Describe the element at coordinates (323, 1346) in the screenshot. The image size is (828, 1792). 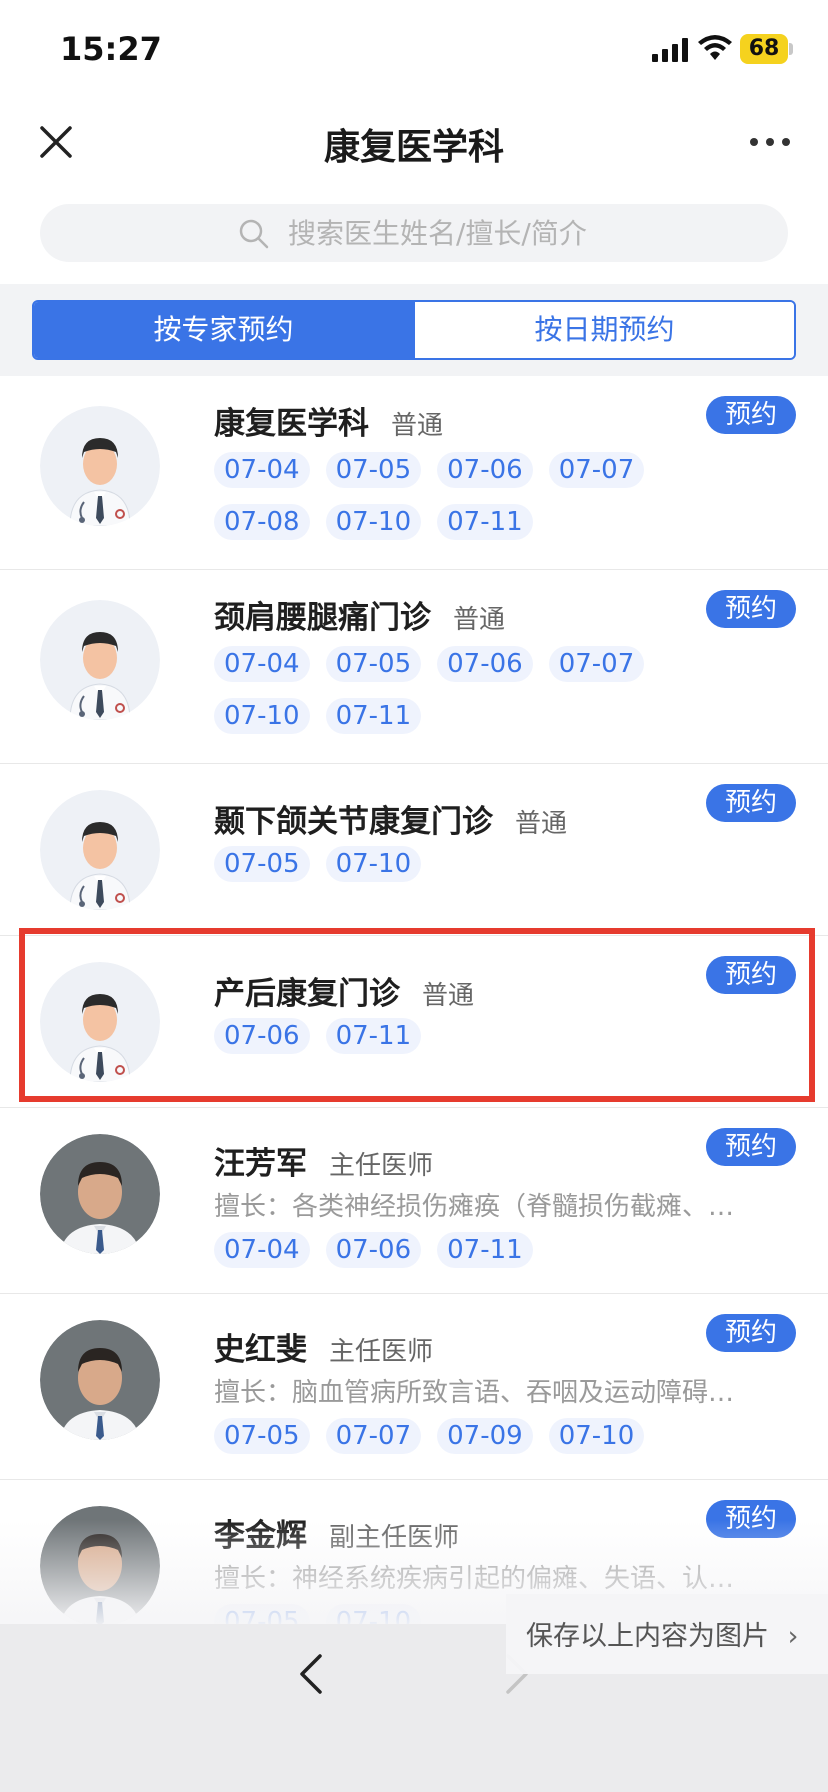
I see `doctor-name-line: 史红斐 主任医师` at that location.